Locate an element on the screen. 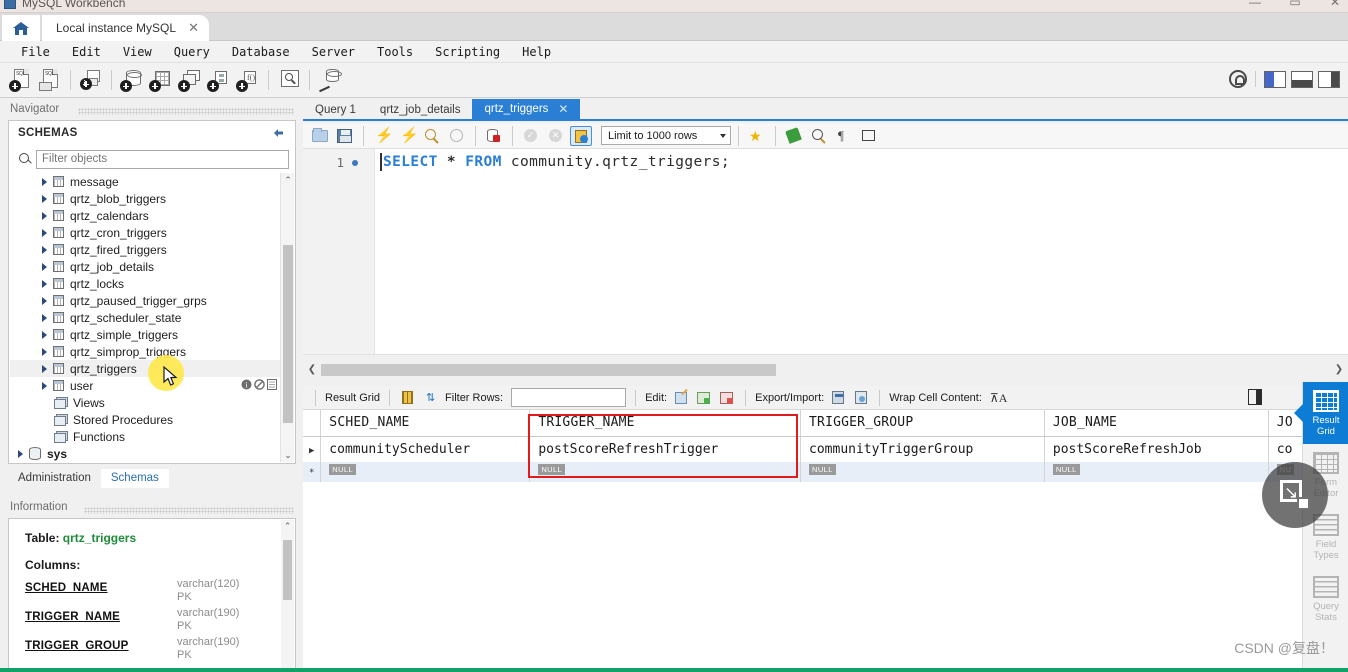  close-button: ✕ is located at coordinates (1335, 5).